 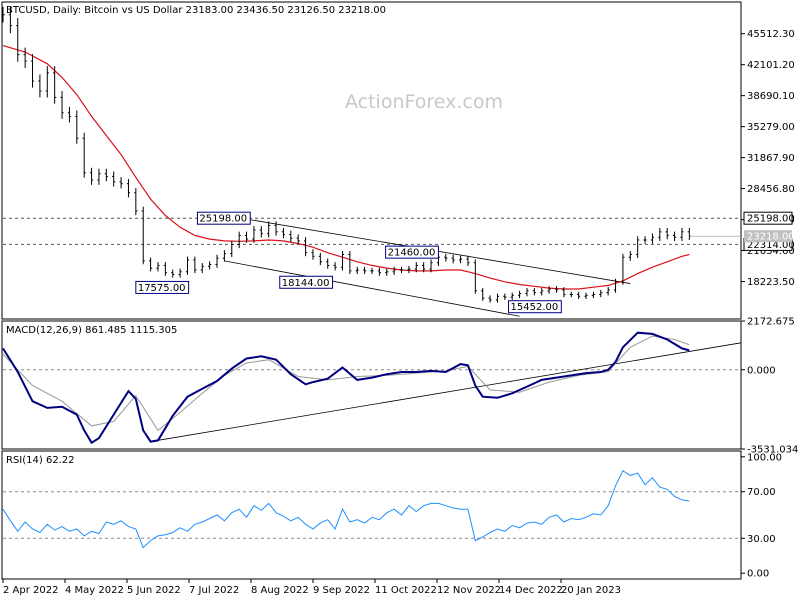 I want to click on rsi-title: RSI(14) 62.22, so click(x=40, y=460).